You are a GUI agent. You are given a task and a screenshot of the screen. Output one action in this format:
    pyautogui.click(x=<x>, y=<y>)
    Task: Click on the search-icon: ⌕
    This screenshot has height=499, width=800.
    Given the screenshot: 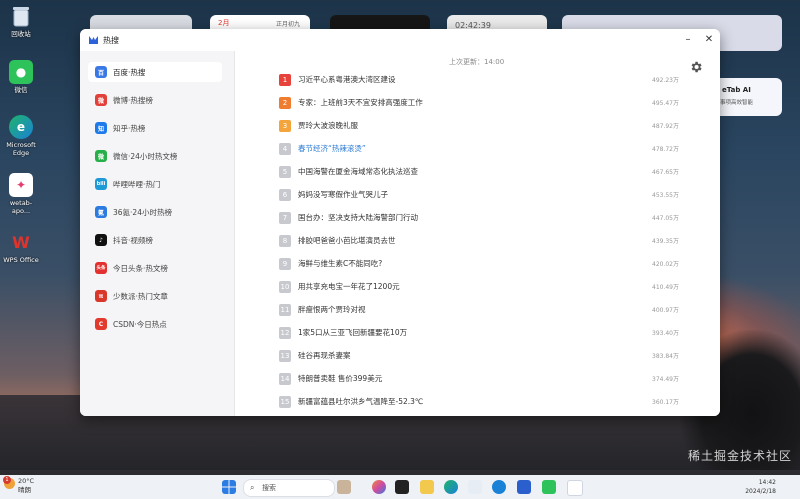 What is the action you would take?
    pyautogui.click(x=252, y=487)
    